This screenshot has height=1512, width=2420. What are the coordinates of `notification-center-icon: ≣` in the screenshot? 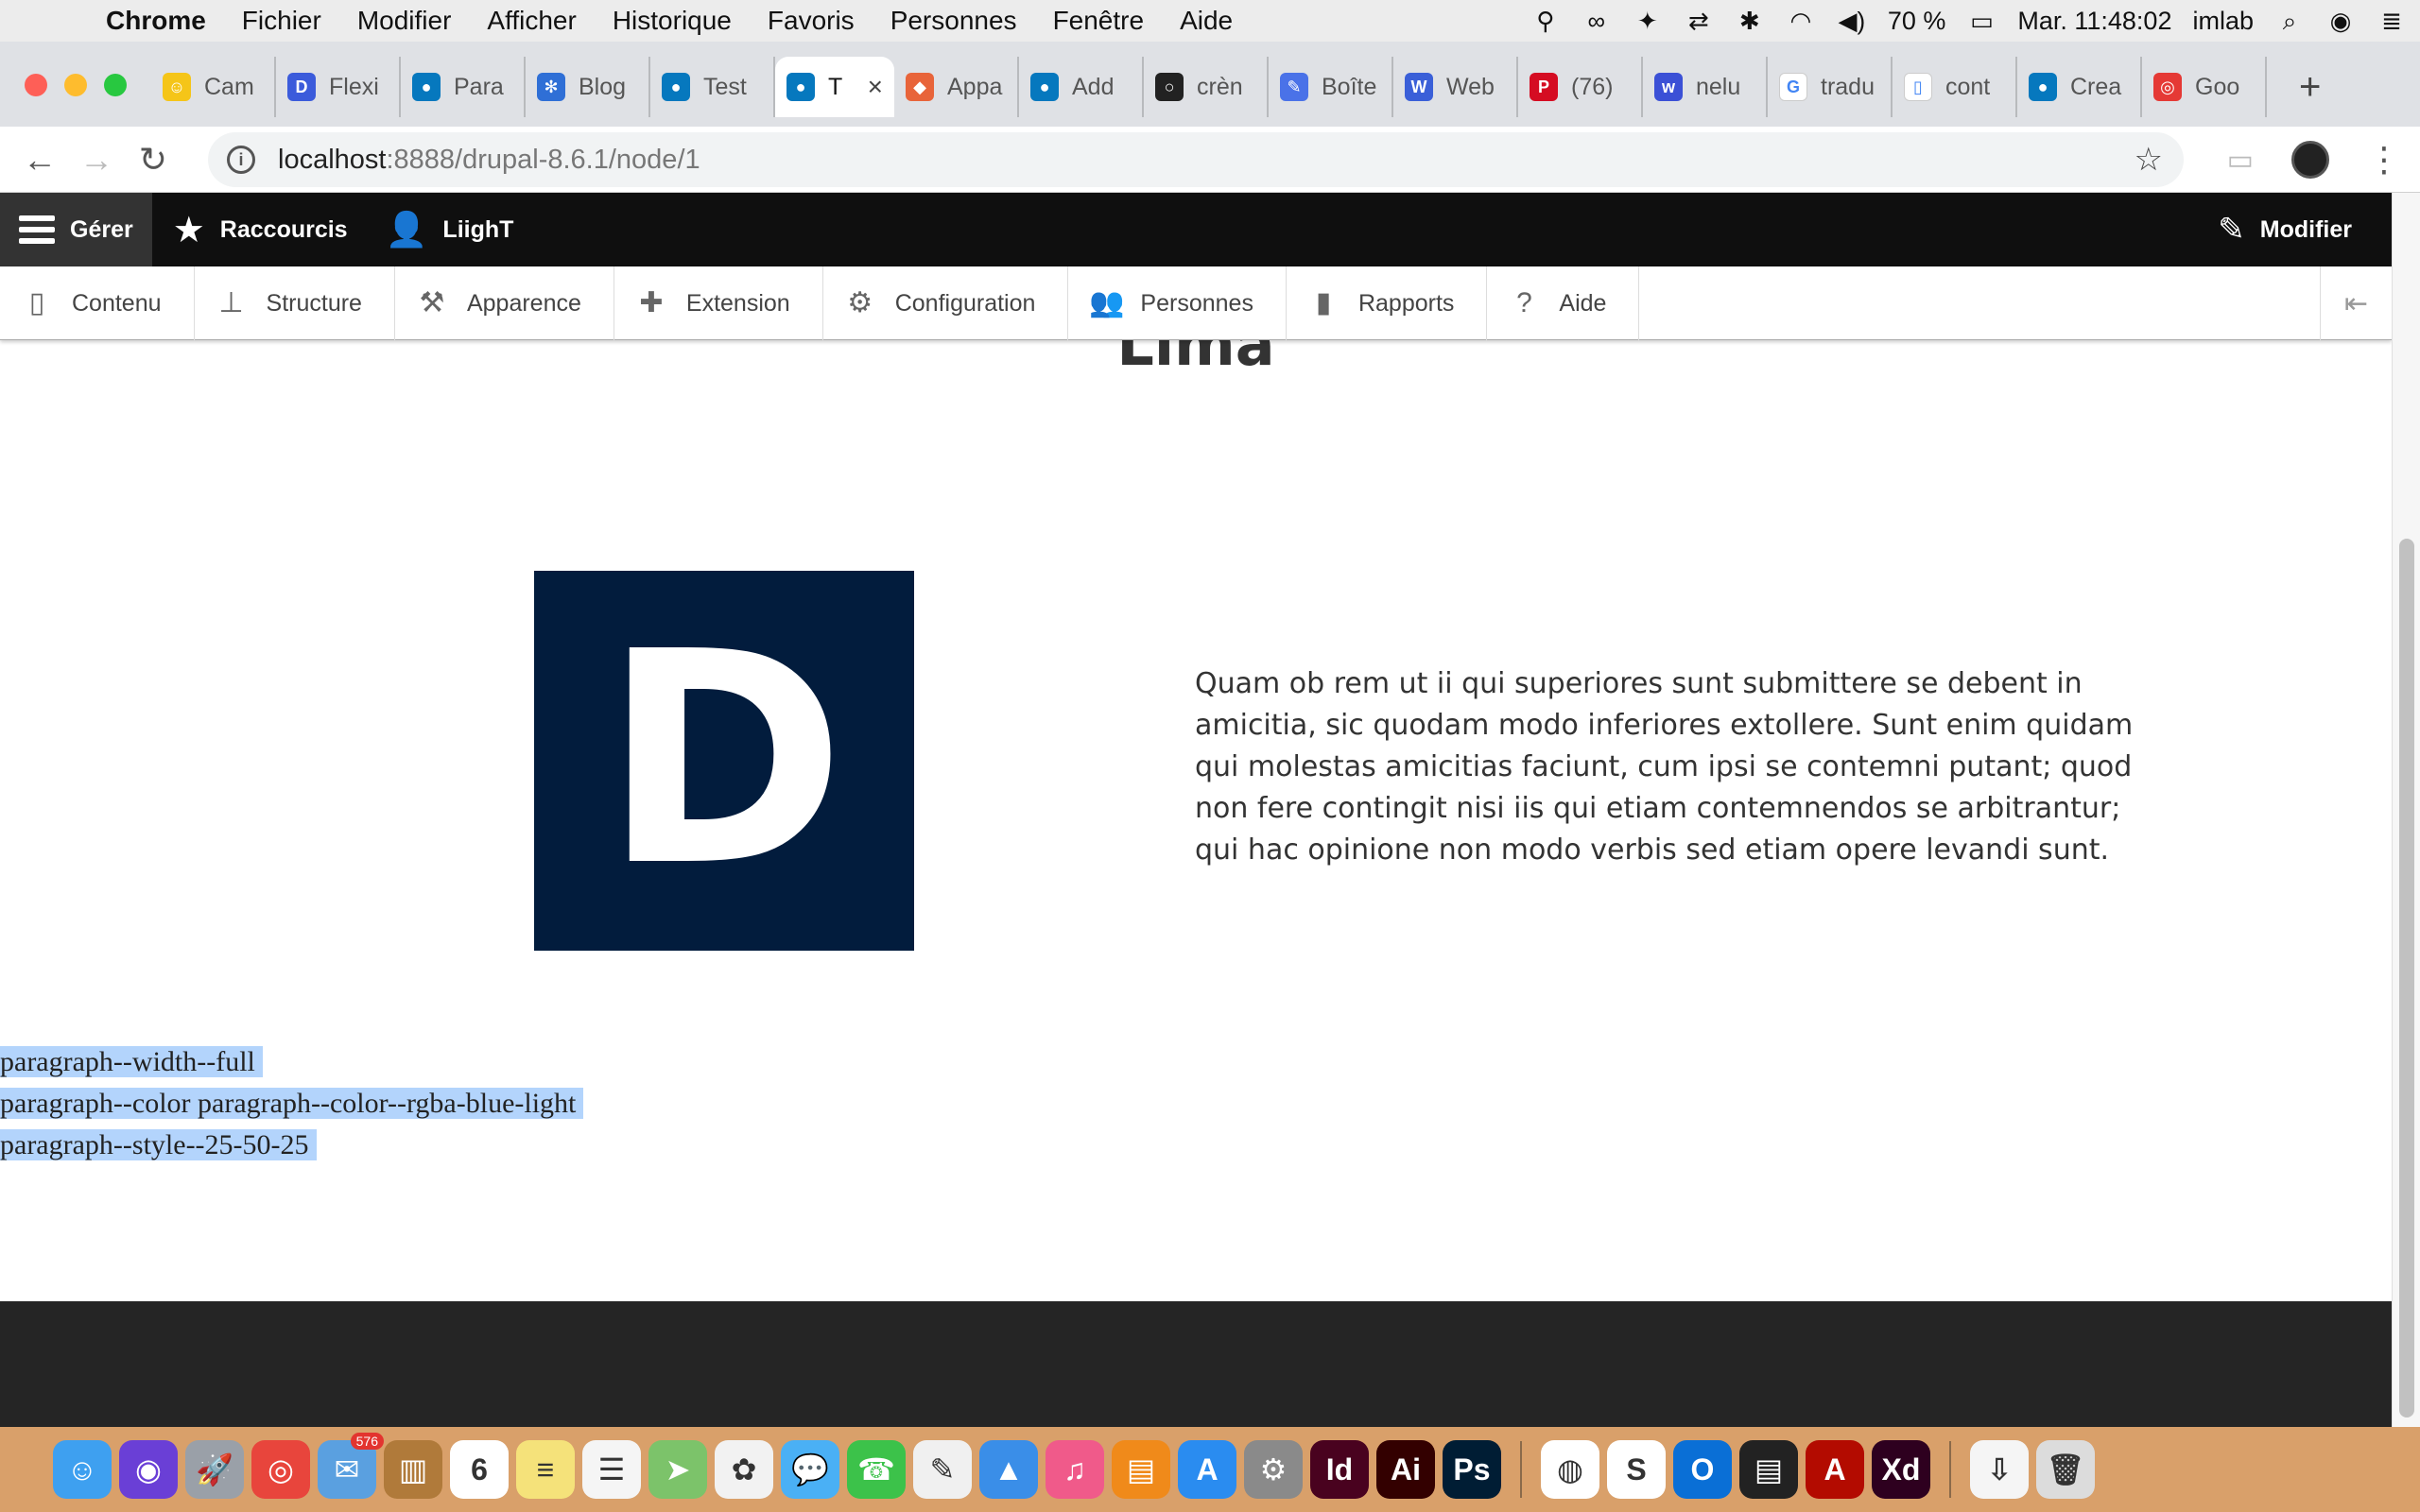 It's located at (2392, 21).